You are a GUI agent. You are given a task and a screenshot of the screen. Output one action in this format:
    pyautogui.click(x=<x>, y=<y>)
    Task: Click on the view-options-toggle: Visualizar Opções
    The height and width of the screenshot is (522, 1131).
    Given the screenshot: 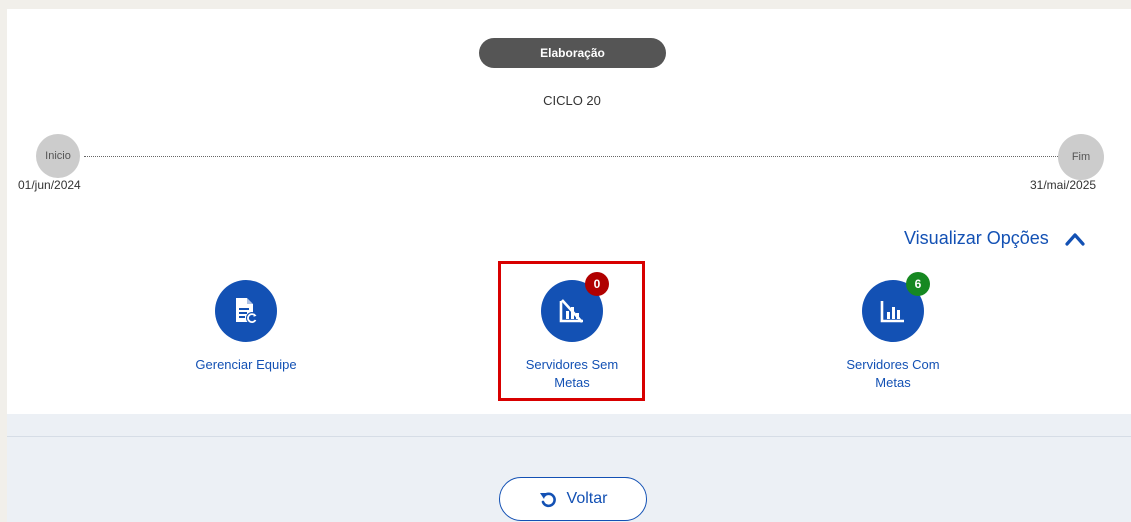 What is the action you would take?
    pyautogui.click(x=995, y=238)
    